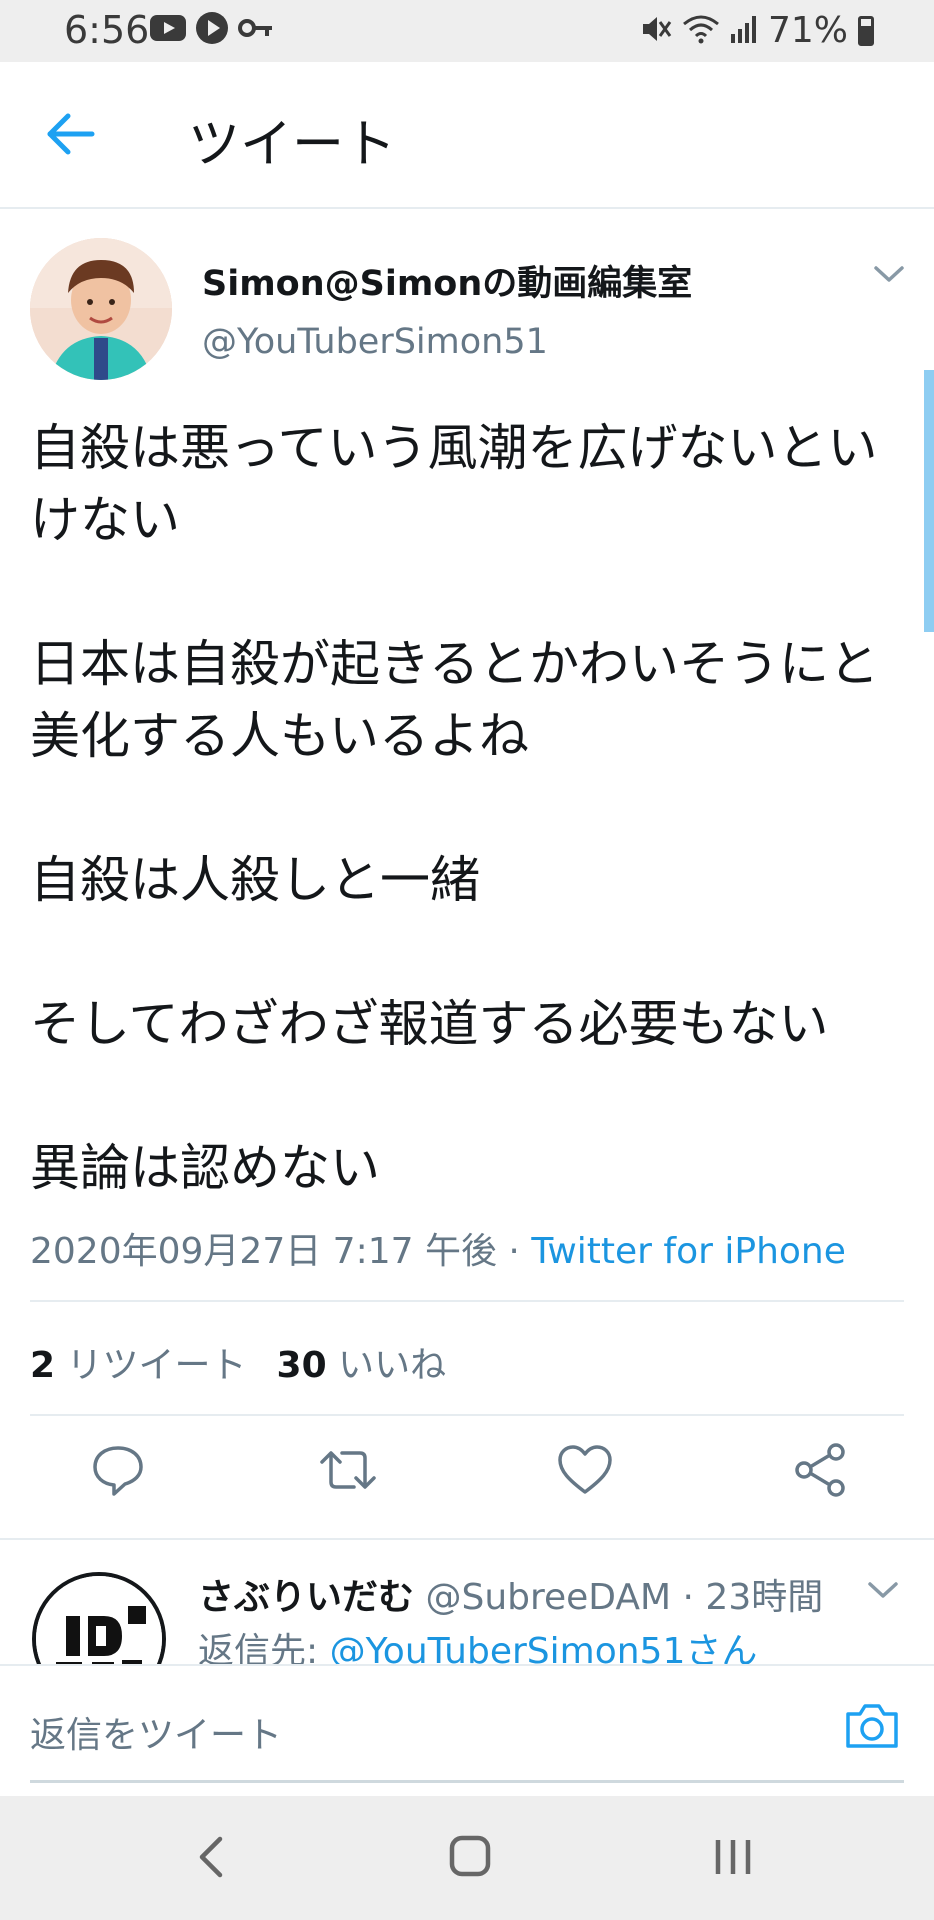 This screenshot has width=934, height=1920. I want to click on input-underline, so click(467, 1781).